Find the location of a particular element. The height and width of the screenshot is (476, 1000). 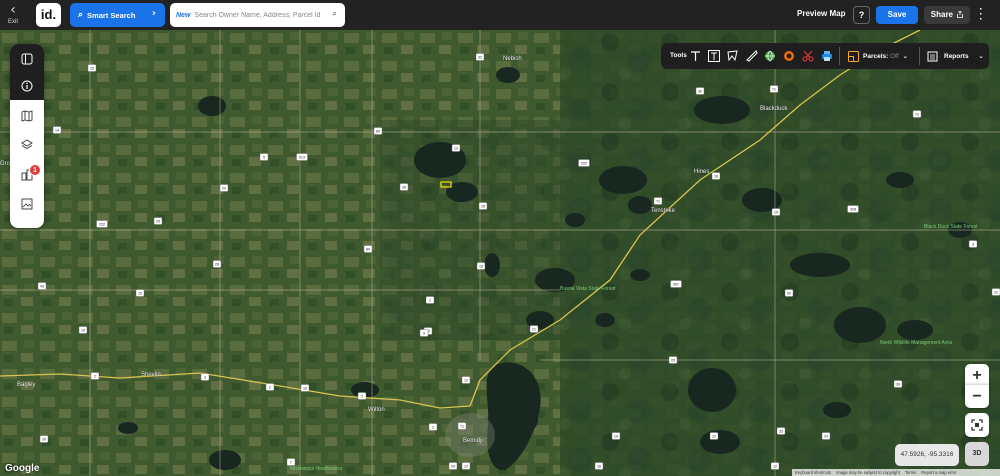

panel-toggle-icon is located at coordinates (27, 59).